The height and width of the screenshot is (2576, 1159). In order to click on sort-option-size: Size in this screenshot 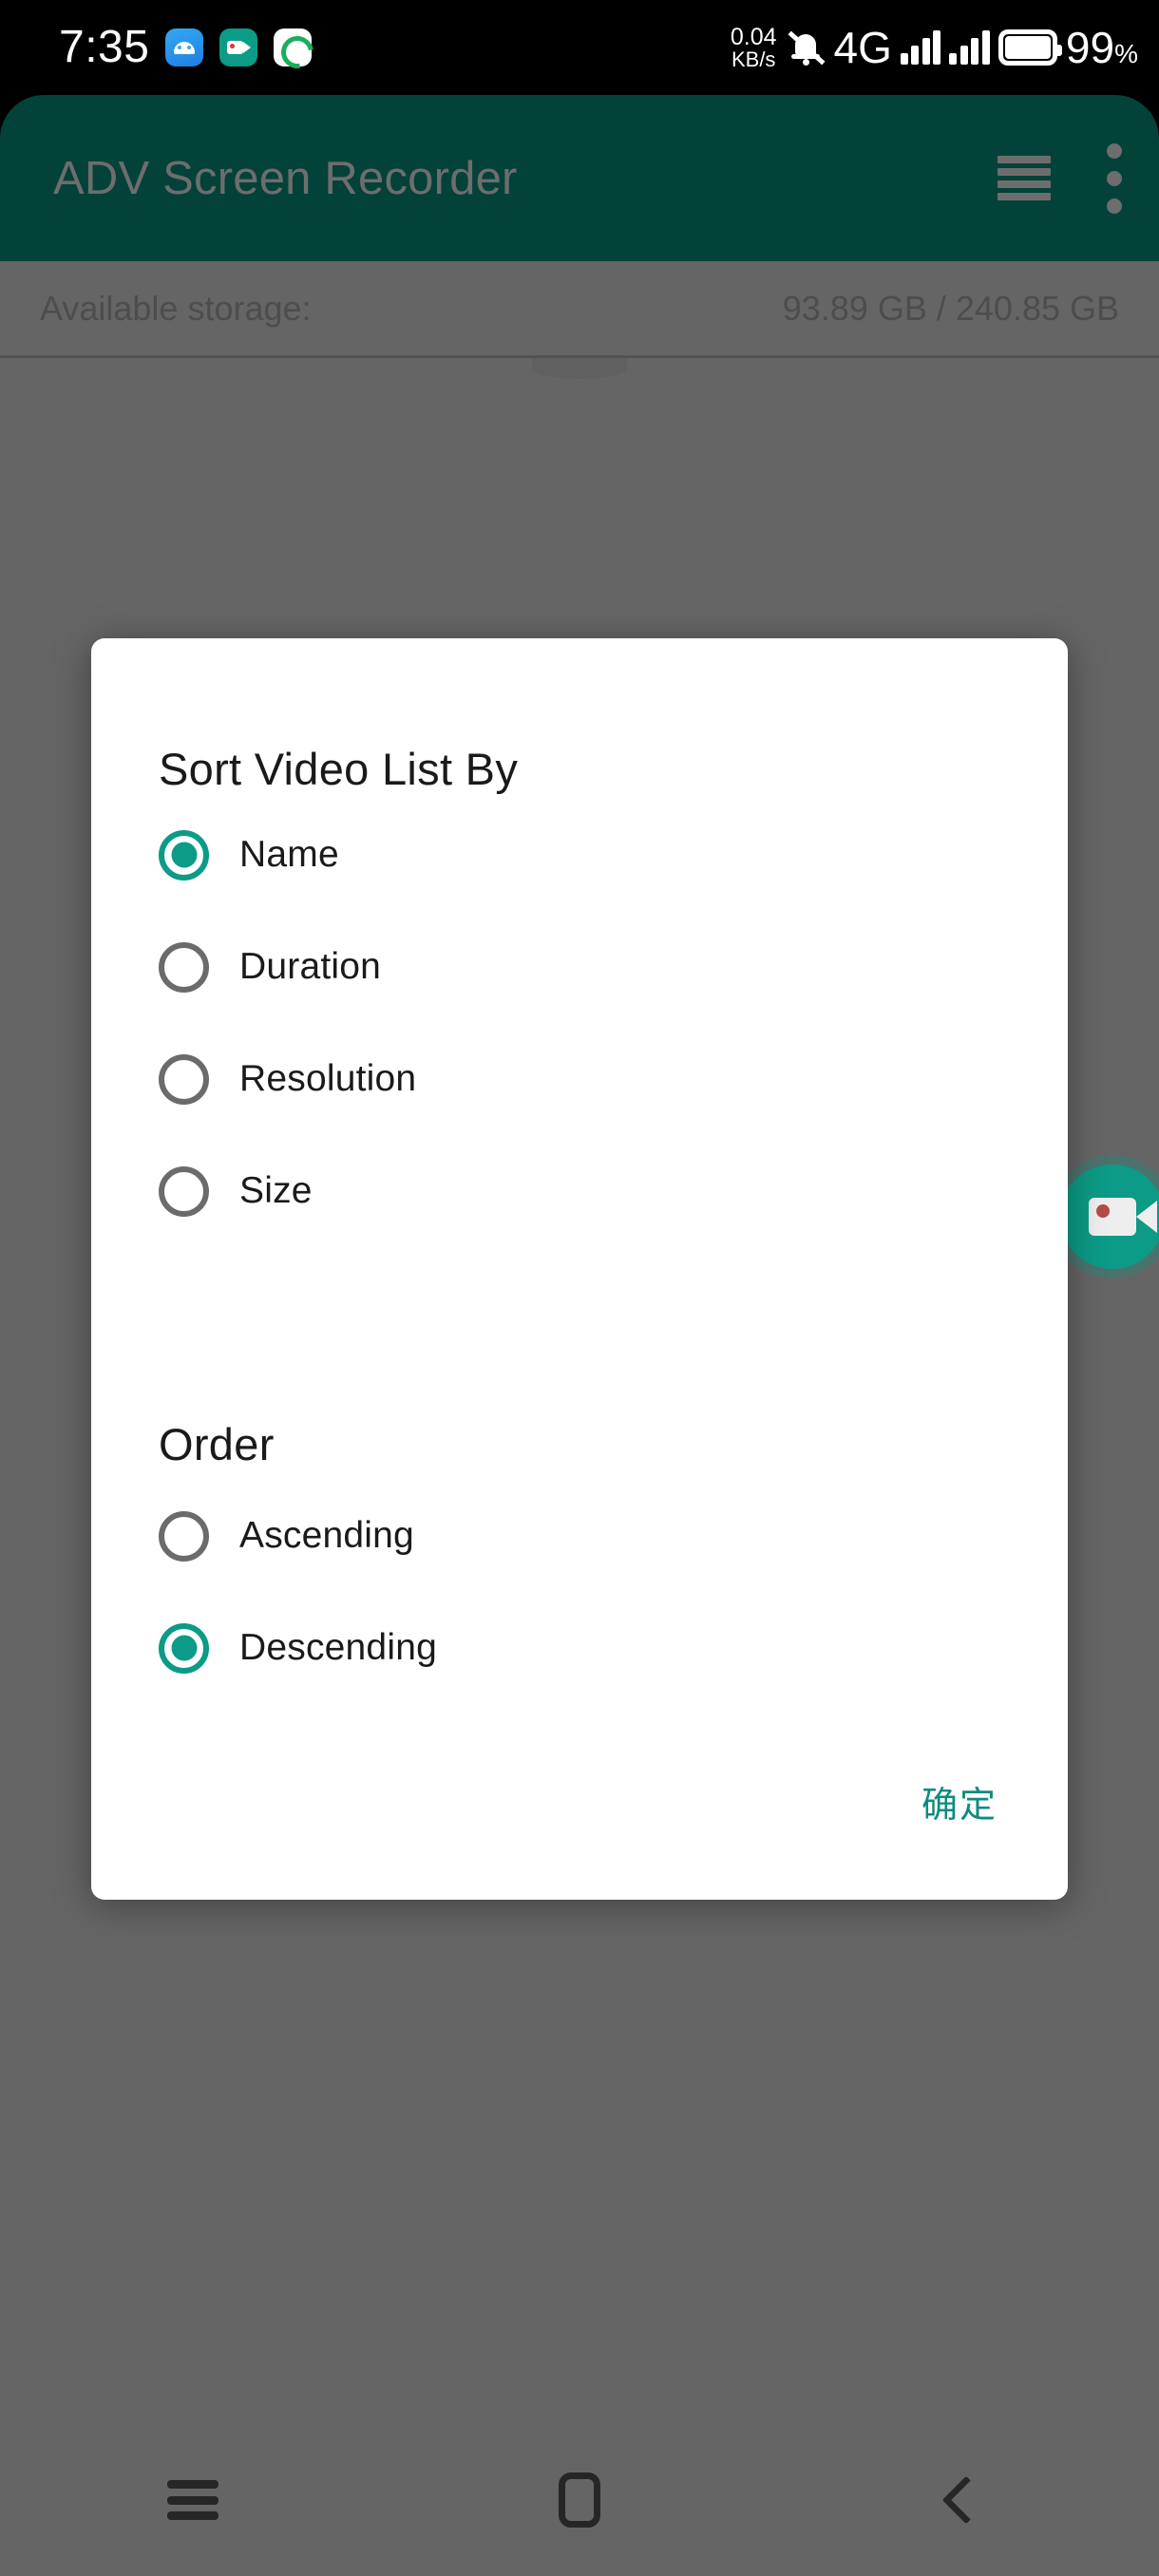, I will do `click(586, 1191)`.